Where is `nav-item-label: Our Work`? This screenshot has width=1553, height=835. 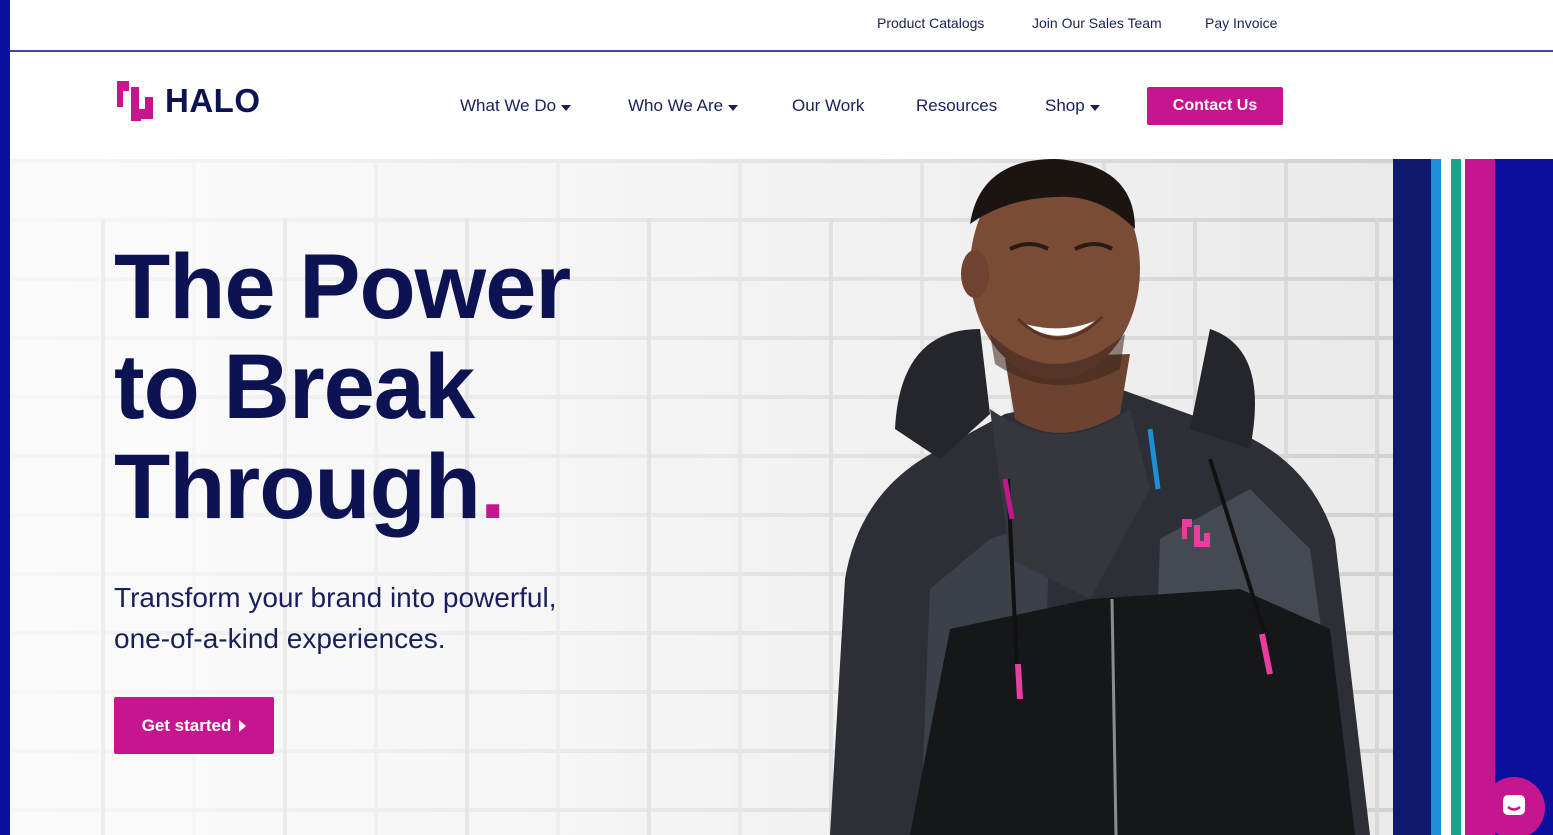
nav-item-label: Our Work is located at coordinates (828, 105).